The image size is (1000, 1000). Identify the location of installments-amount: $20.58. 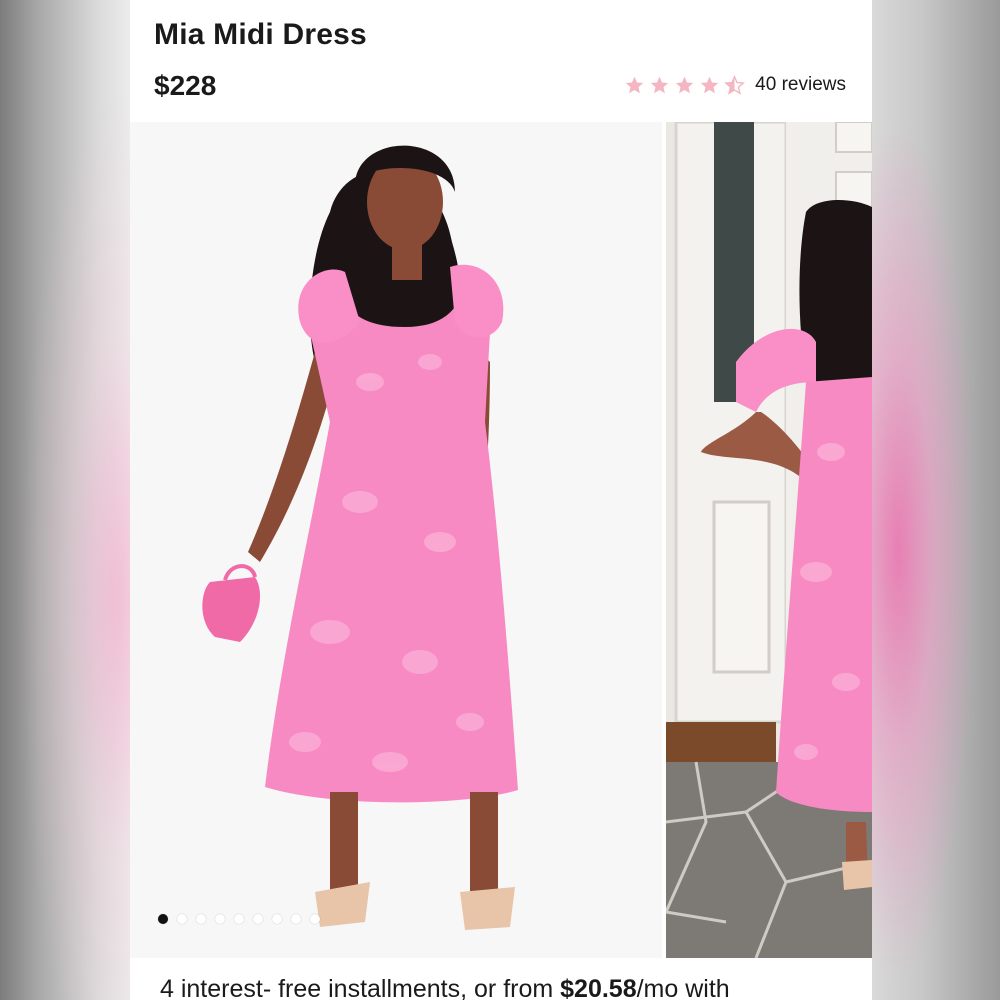
(598, 987).